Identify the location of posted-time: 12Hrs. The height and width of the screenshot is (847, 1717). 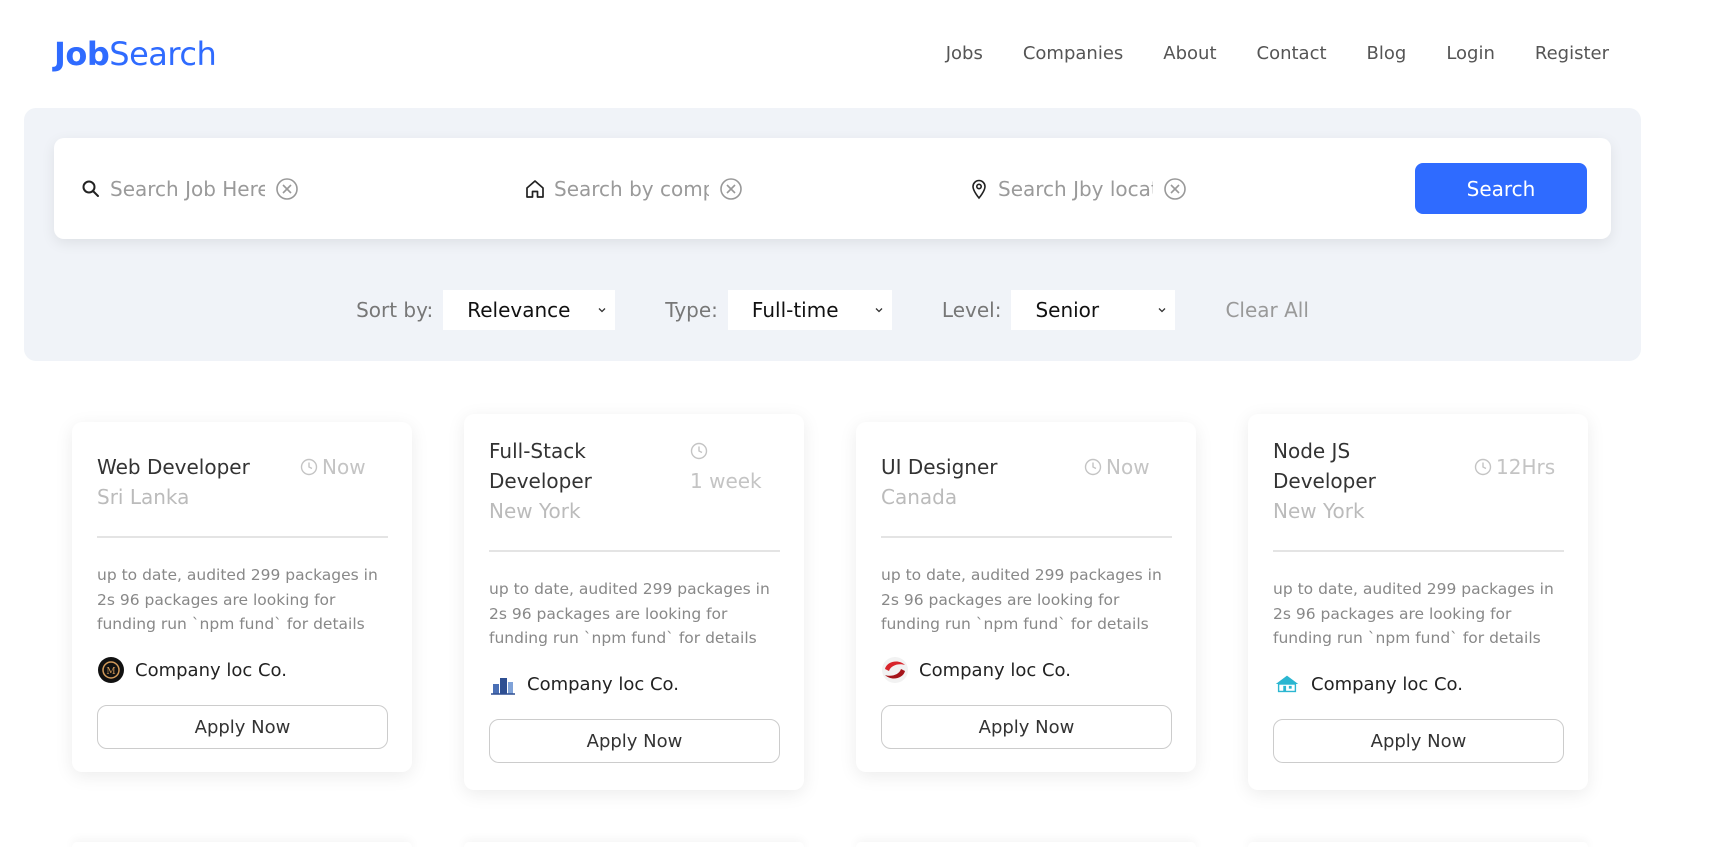
(1514, 467).